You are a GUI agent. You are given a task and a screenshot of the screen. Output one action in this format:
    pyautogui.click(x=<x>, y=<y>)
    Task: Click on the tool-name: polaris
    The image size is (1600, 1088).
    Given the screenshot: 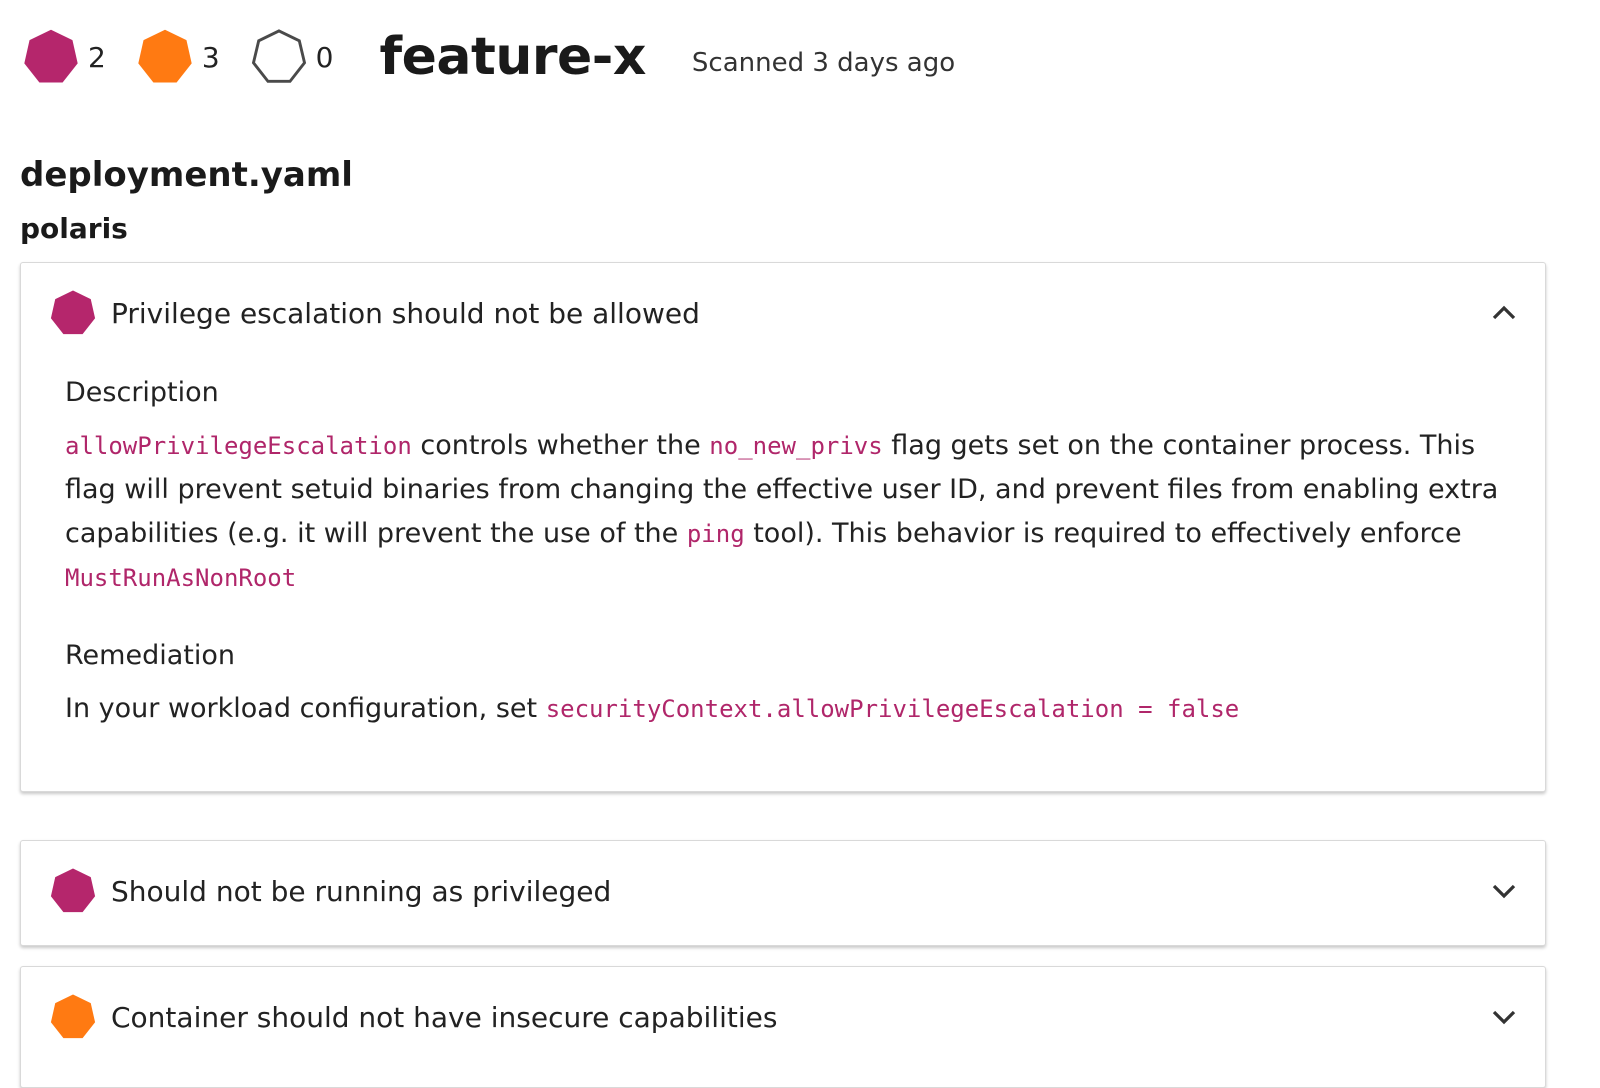 What is the action you would take?
    pyautogui.click(x=74, y=228)
    